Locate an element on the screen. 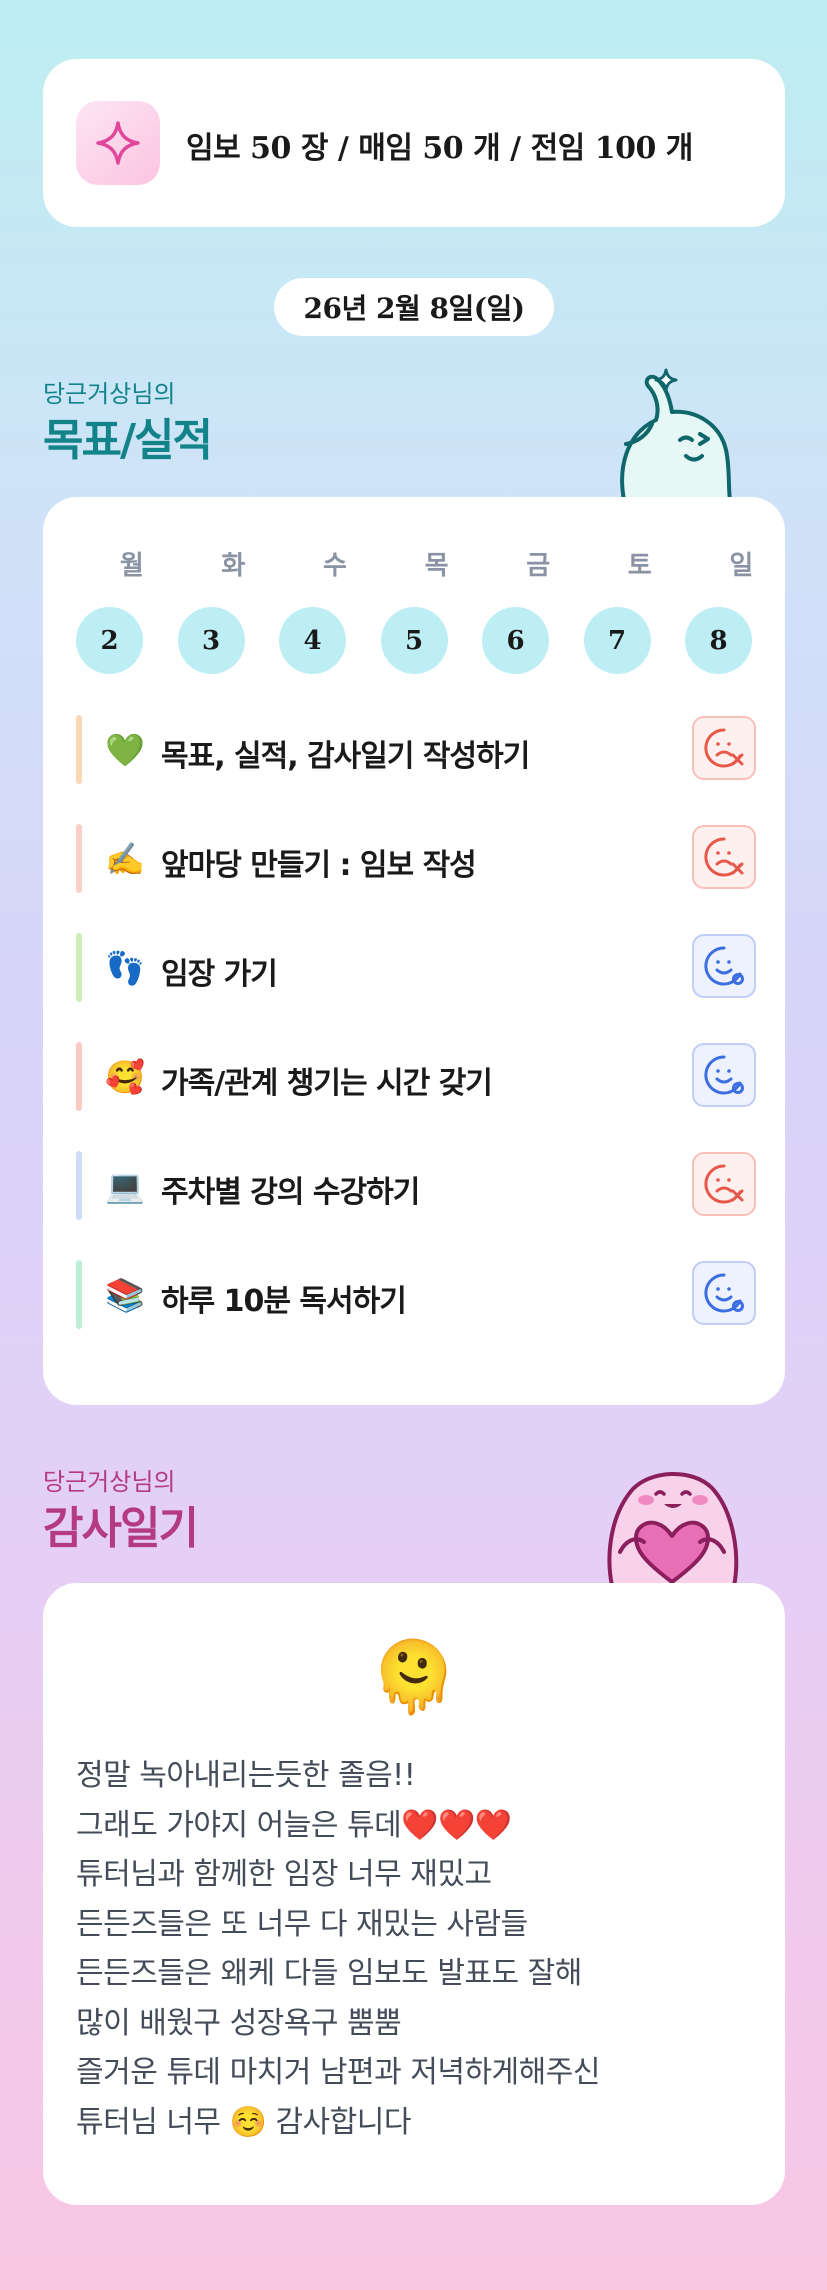  task-row: ✍️ 앞마당 만들기 : 임보 작성 is located at coordinates (416, 858).